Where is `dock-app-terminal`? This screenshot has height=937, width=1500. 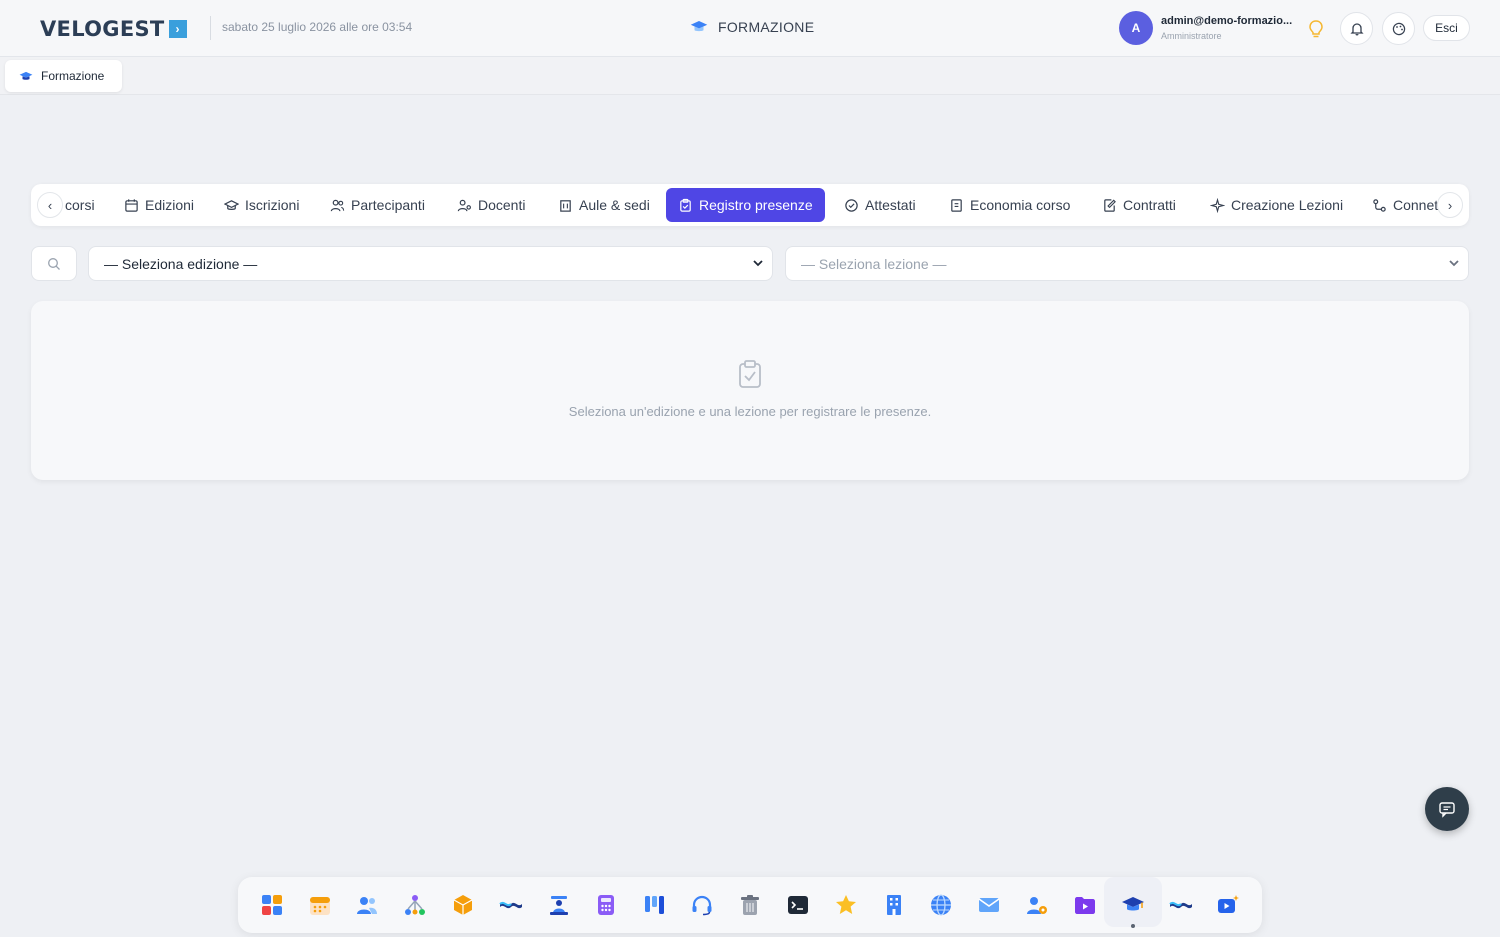 dock-app-terminal is located at coordinates (798, 905).